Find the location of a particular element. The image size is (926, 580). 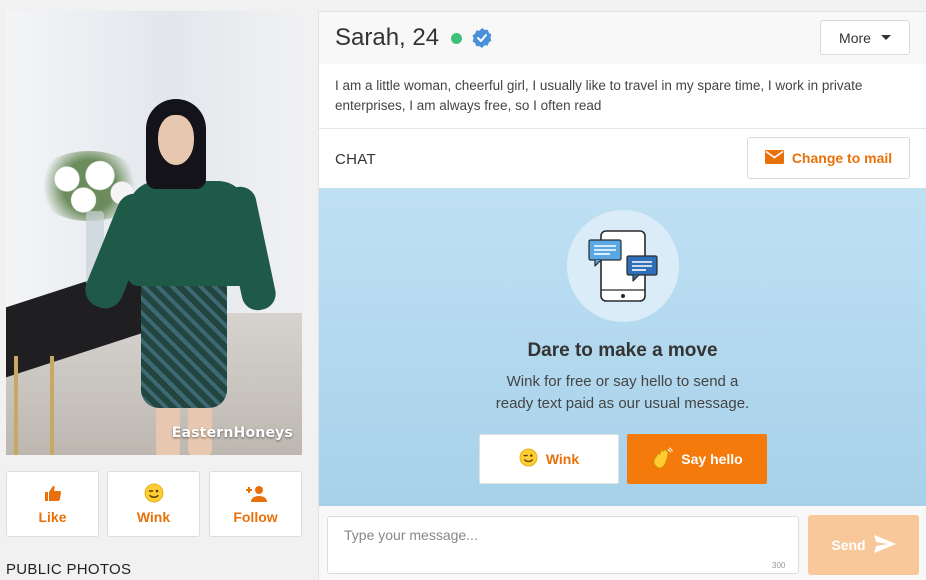

paper-plane-icon is located at coordinates (884, 545).